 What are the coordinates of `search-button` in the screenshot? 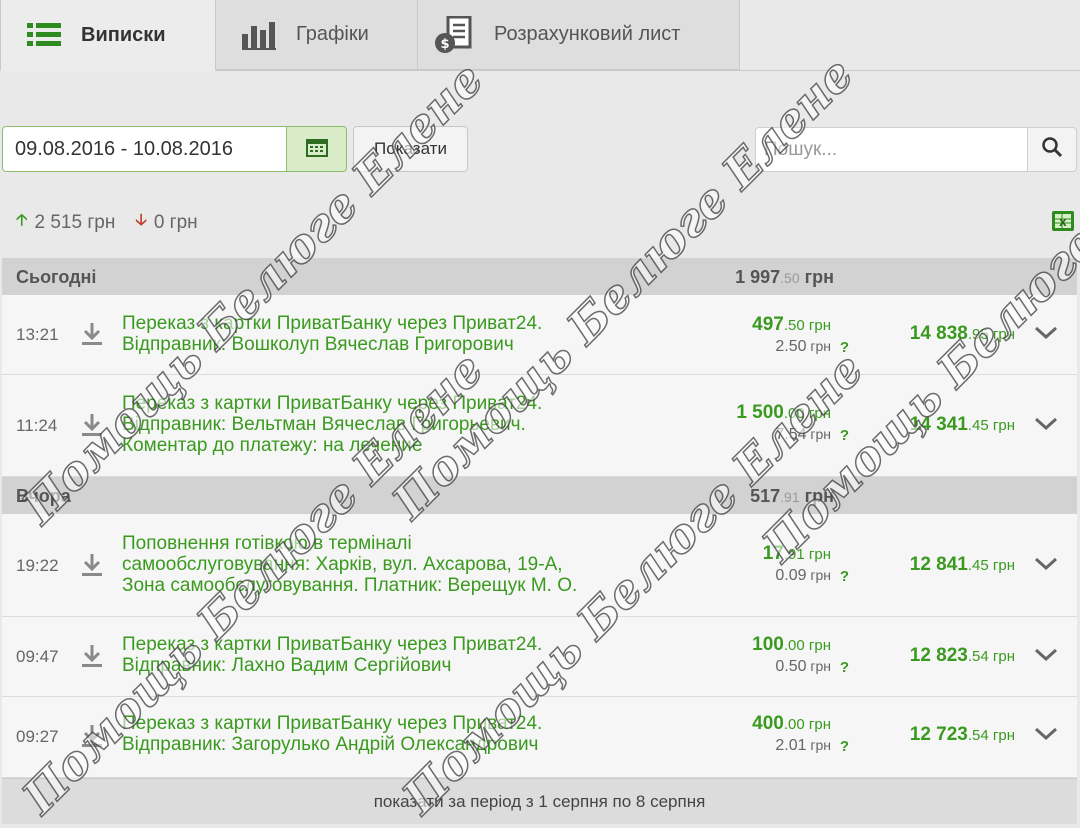 It's located at (1052, 149).